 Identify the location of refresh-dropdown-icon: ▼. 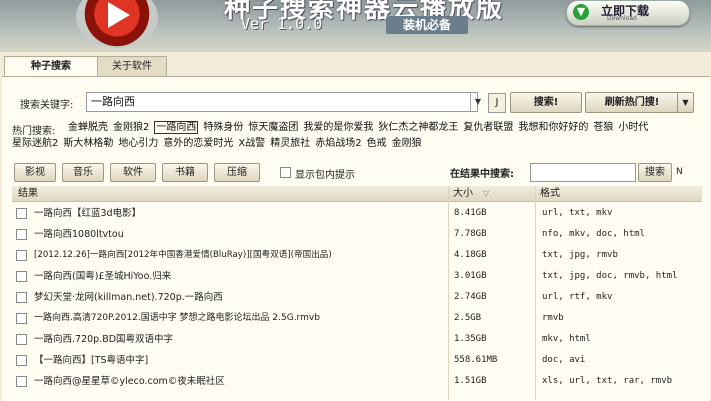
(685, 102).